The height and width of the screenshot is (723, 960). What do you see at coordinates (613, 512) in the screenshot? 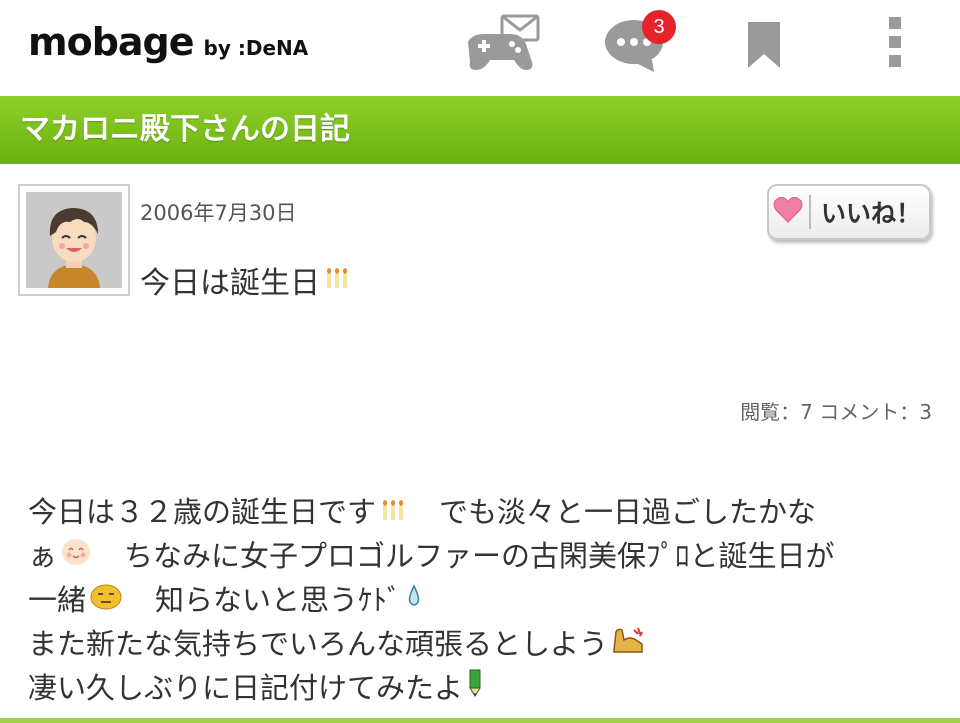
I see `body-text: でも淡々と一日過ごしたかな` at bounding box center [613, 512].